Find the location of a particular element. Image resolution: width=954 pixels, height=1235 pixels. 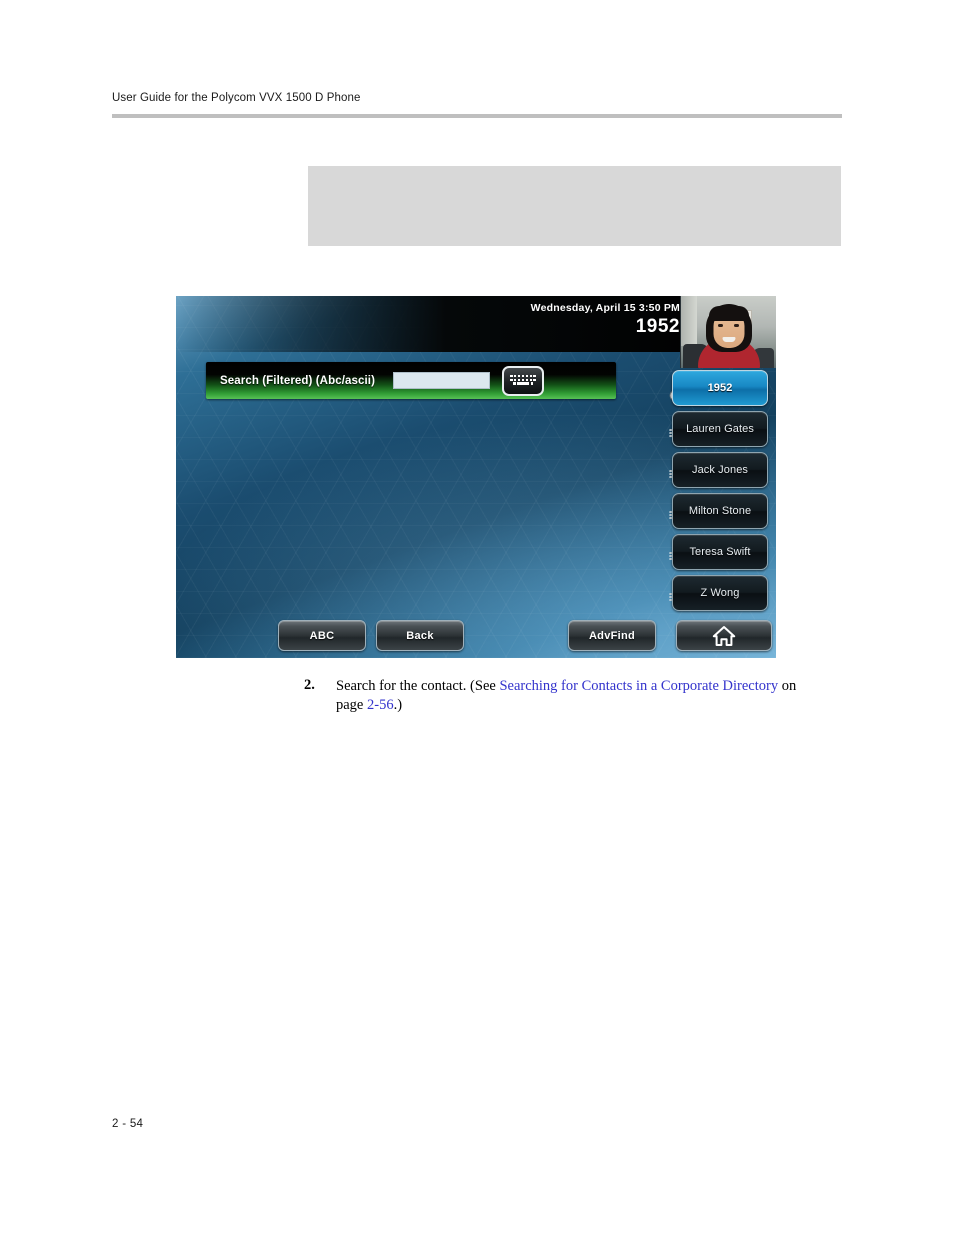

softkey-advfind: AdvFind is located at coordinates (612, 635).